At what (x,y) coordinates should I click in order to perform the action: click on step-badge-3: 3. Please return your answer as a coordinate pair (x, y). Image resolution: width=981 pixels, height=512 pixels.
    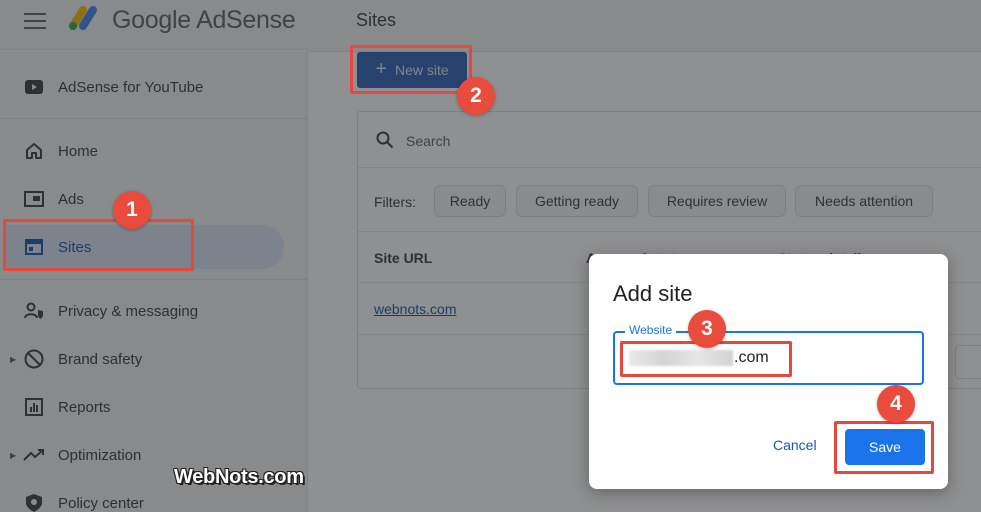
    Looking at the image, I should click on (707, 329).